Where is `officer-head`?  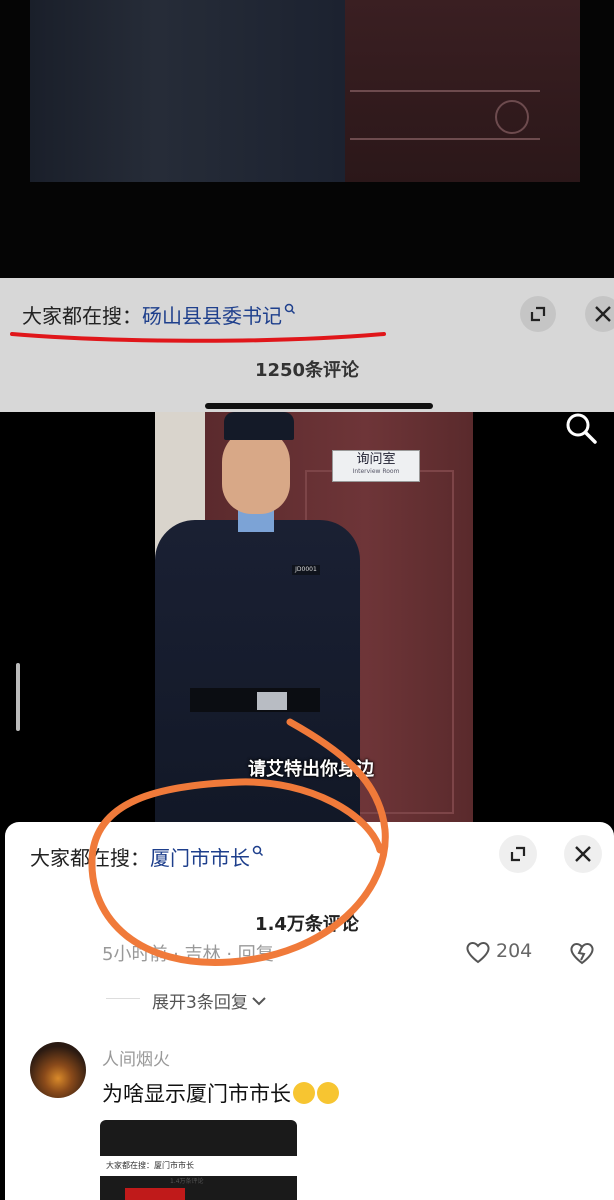
officer-head is located at coordinates (256, 471).